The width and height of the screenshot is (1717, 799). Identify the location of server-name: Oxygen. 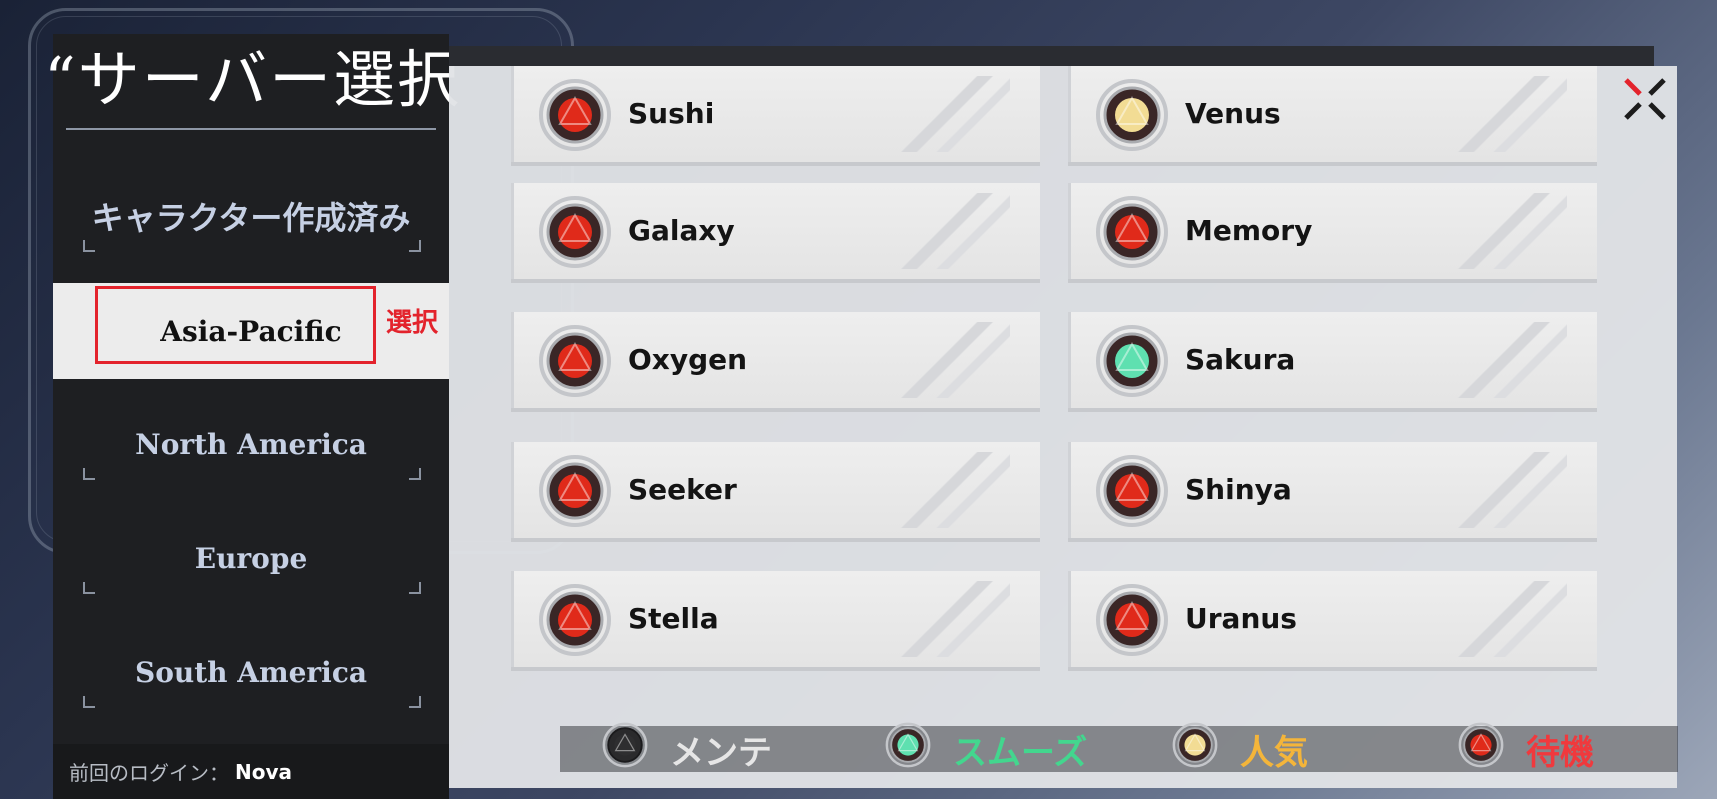
(688, 359).